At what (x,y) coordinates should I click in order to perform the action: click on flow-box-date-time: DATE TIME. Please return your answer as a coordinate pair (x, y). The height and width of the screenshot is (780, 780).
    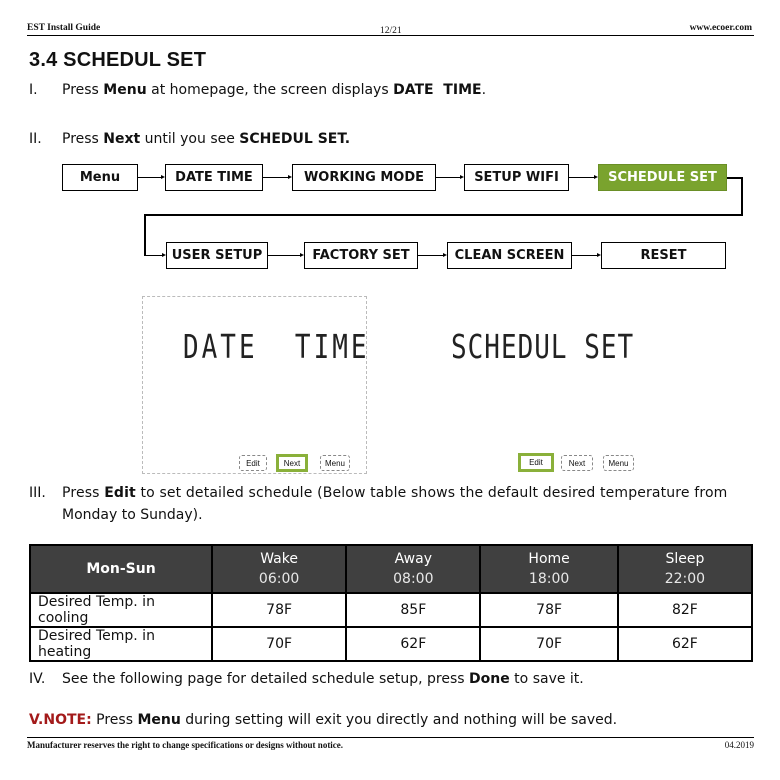
    Looking at the image, I should click on (214, 177).